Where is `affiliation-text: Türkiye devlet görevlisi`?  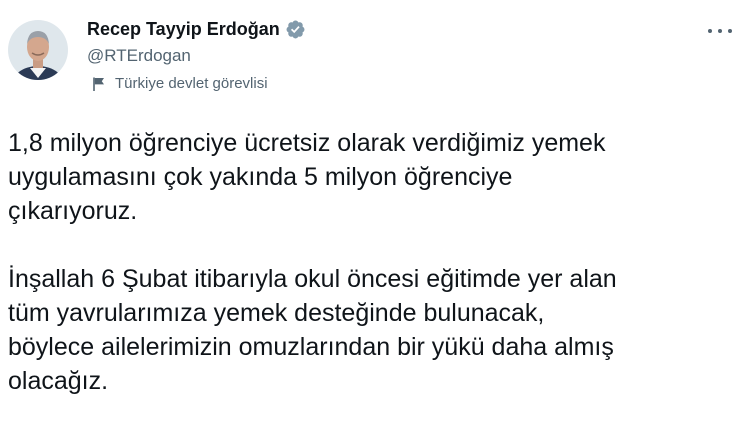
affiliation-text: Türkiye devlet görevlisi is located at coordinates (191, 83).